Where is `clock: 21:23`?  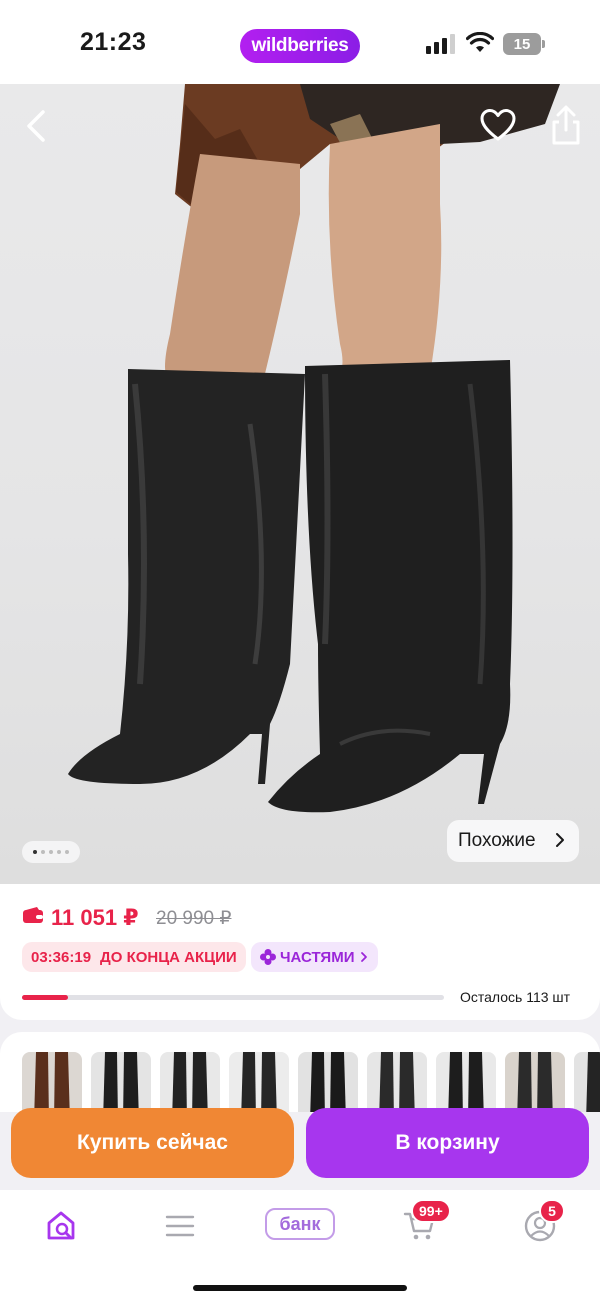
clock: 21:23 is located at coordinates (113, 42).